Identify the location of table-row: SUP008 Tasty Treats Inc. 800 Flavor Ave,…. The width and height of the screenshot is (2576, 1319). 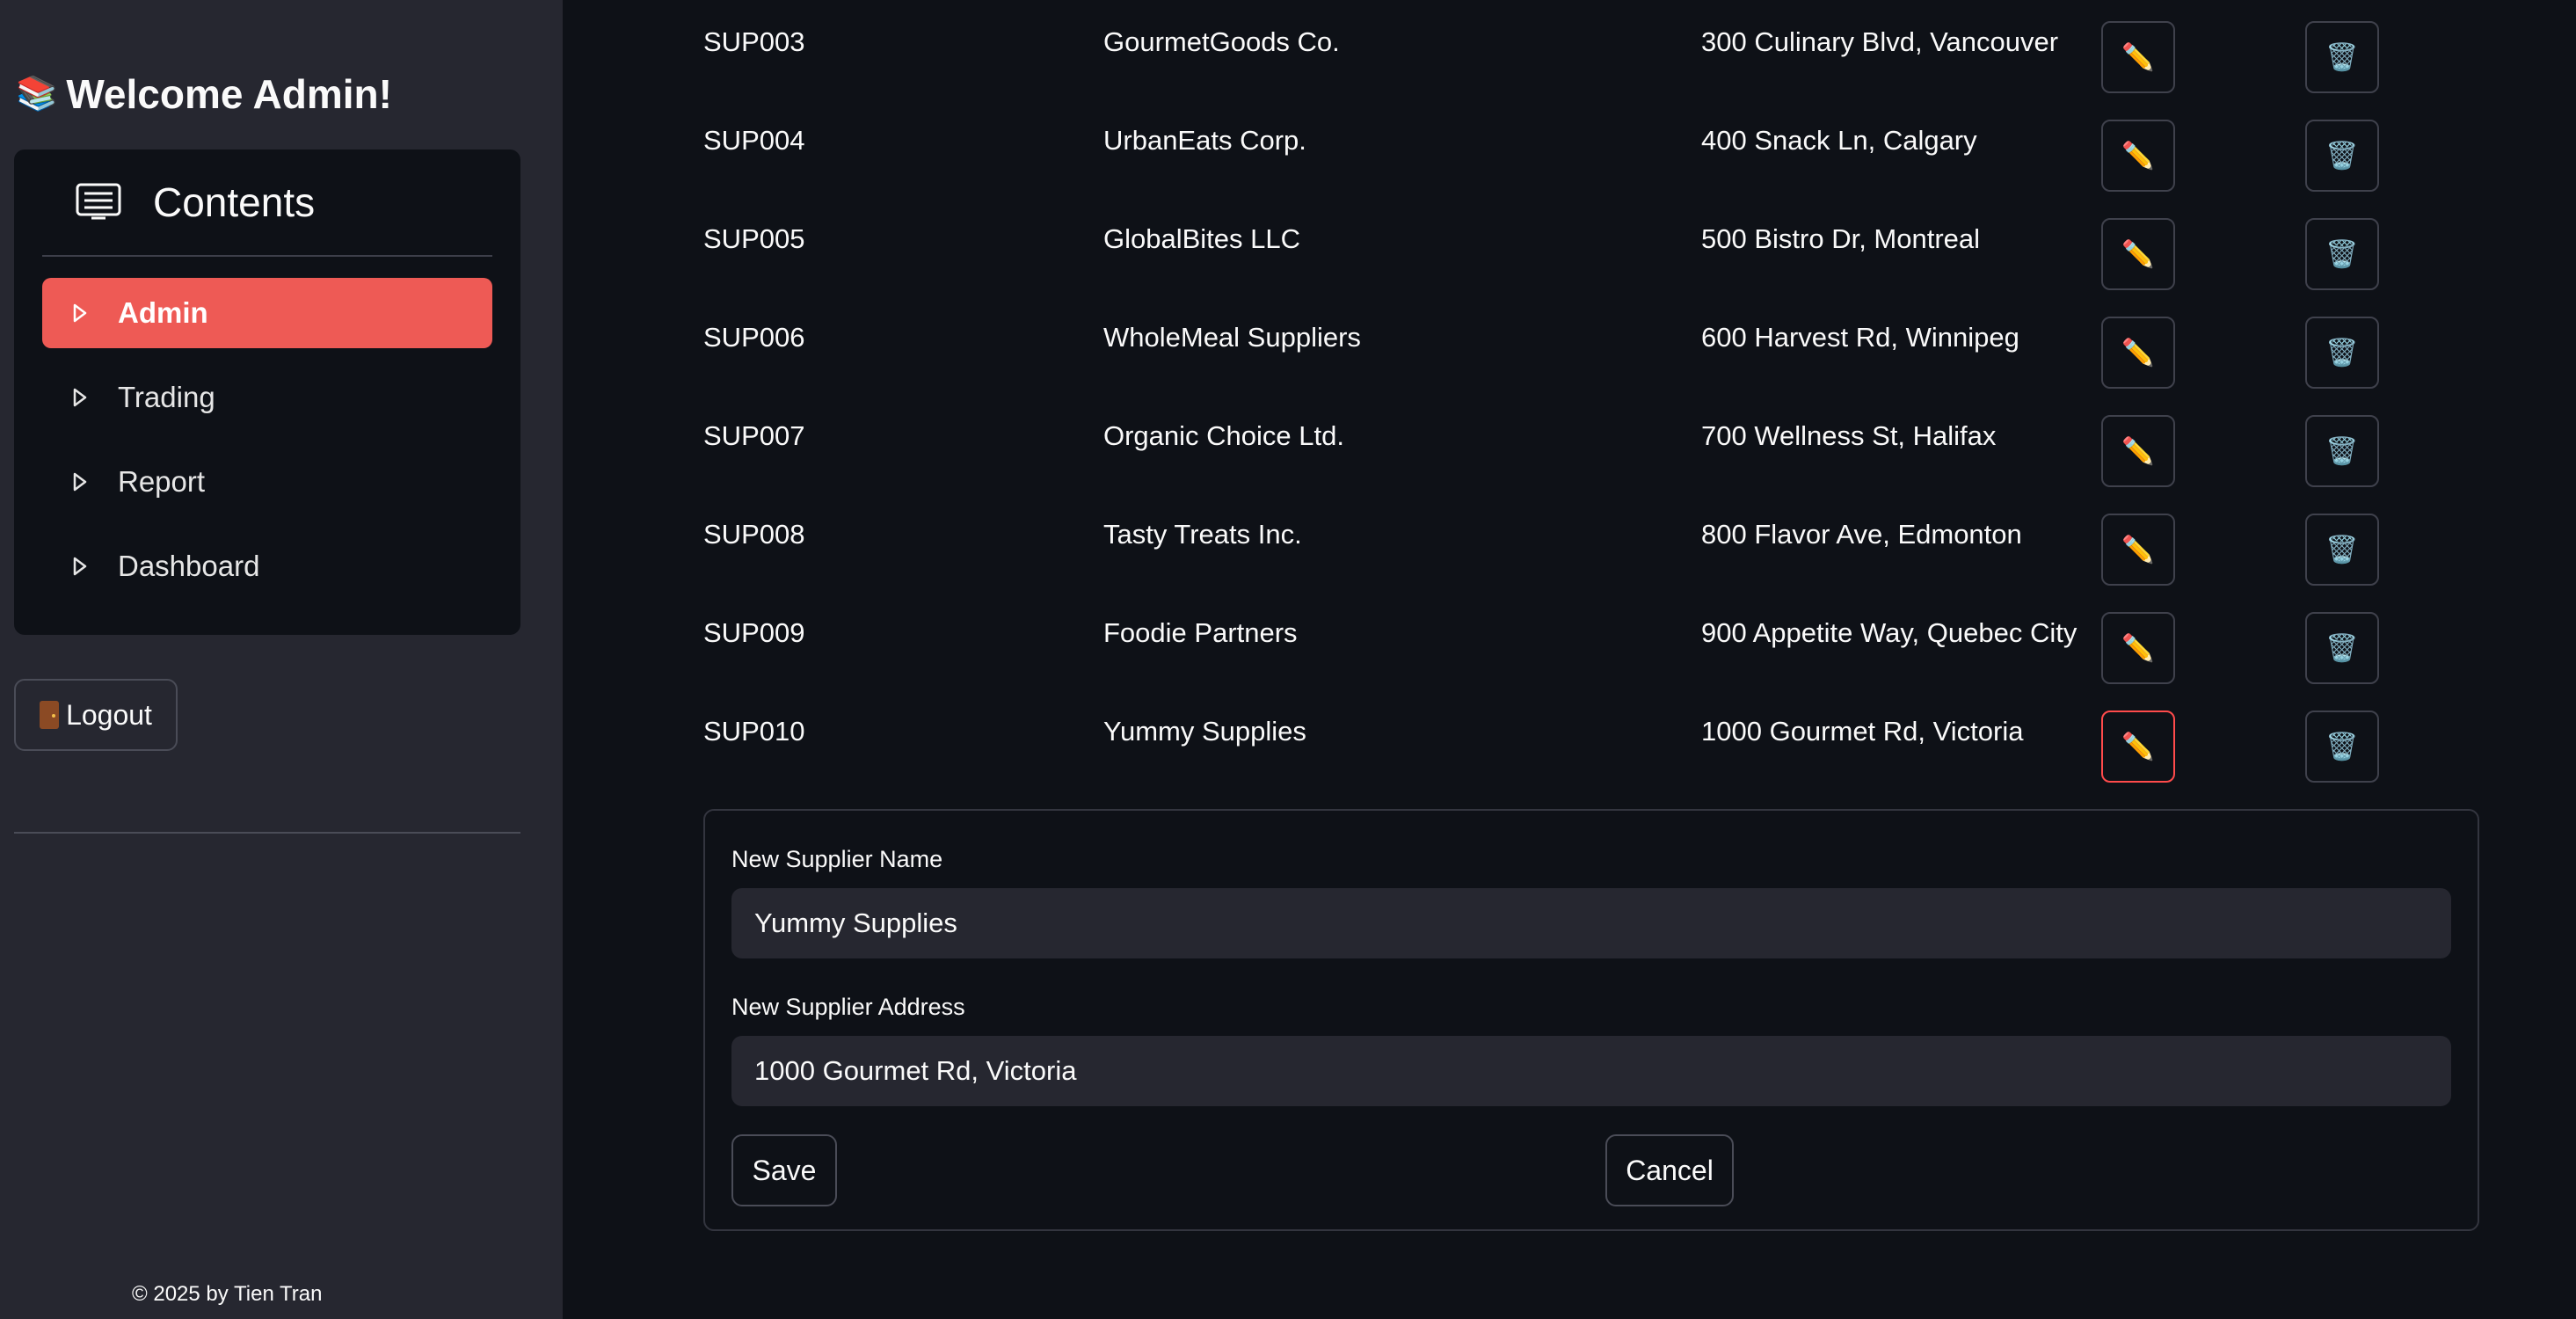
(1288, 541).